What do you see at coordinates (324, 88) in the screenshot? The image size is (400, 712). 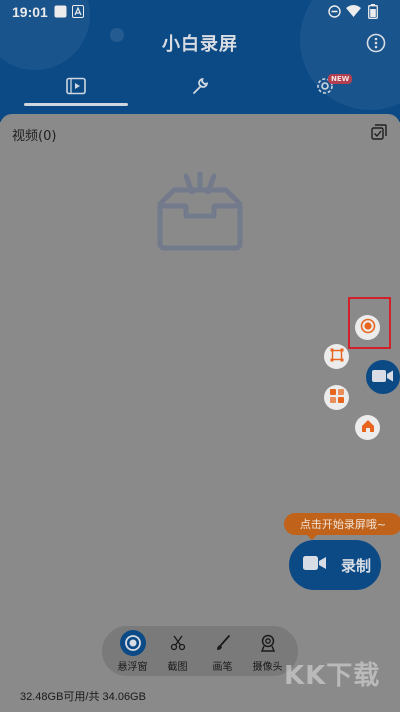 I see `tab-settings` at bounding box center [324, 88].